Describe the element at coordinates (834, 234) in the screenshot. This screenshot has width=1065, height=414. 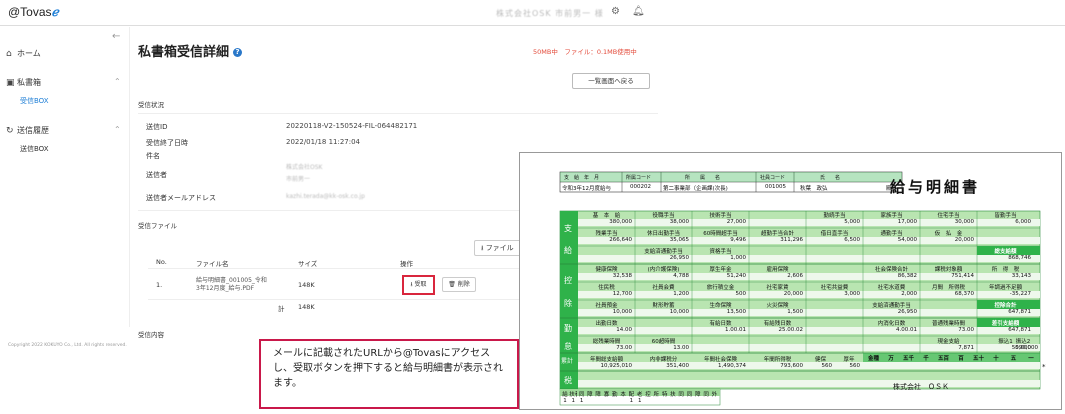
I see `cell-label: 借日直手当` at that location.